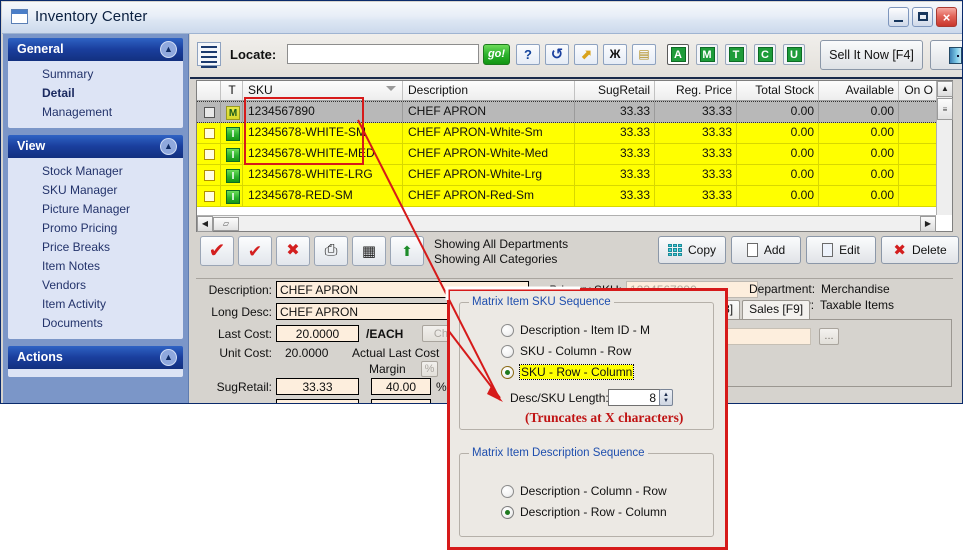  Describe the element at coordinates (918, 90) in the screenshot. I see `grid-header-on-order: On O` at that location.